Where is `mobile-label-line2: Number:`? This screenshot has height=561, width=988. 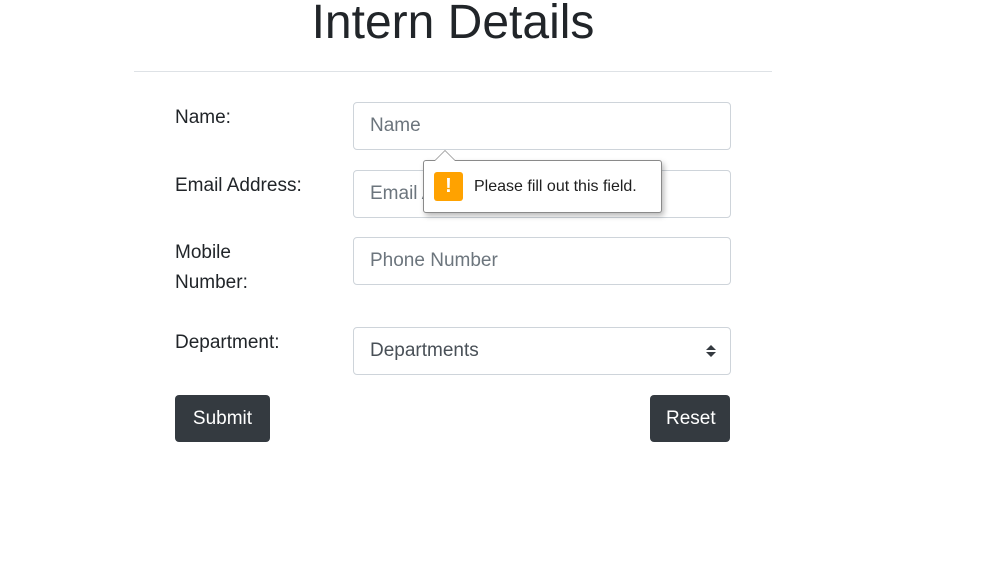
mobile-label-line2: Number: is located at coordinates (211, 282).